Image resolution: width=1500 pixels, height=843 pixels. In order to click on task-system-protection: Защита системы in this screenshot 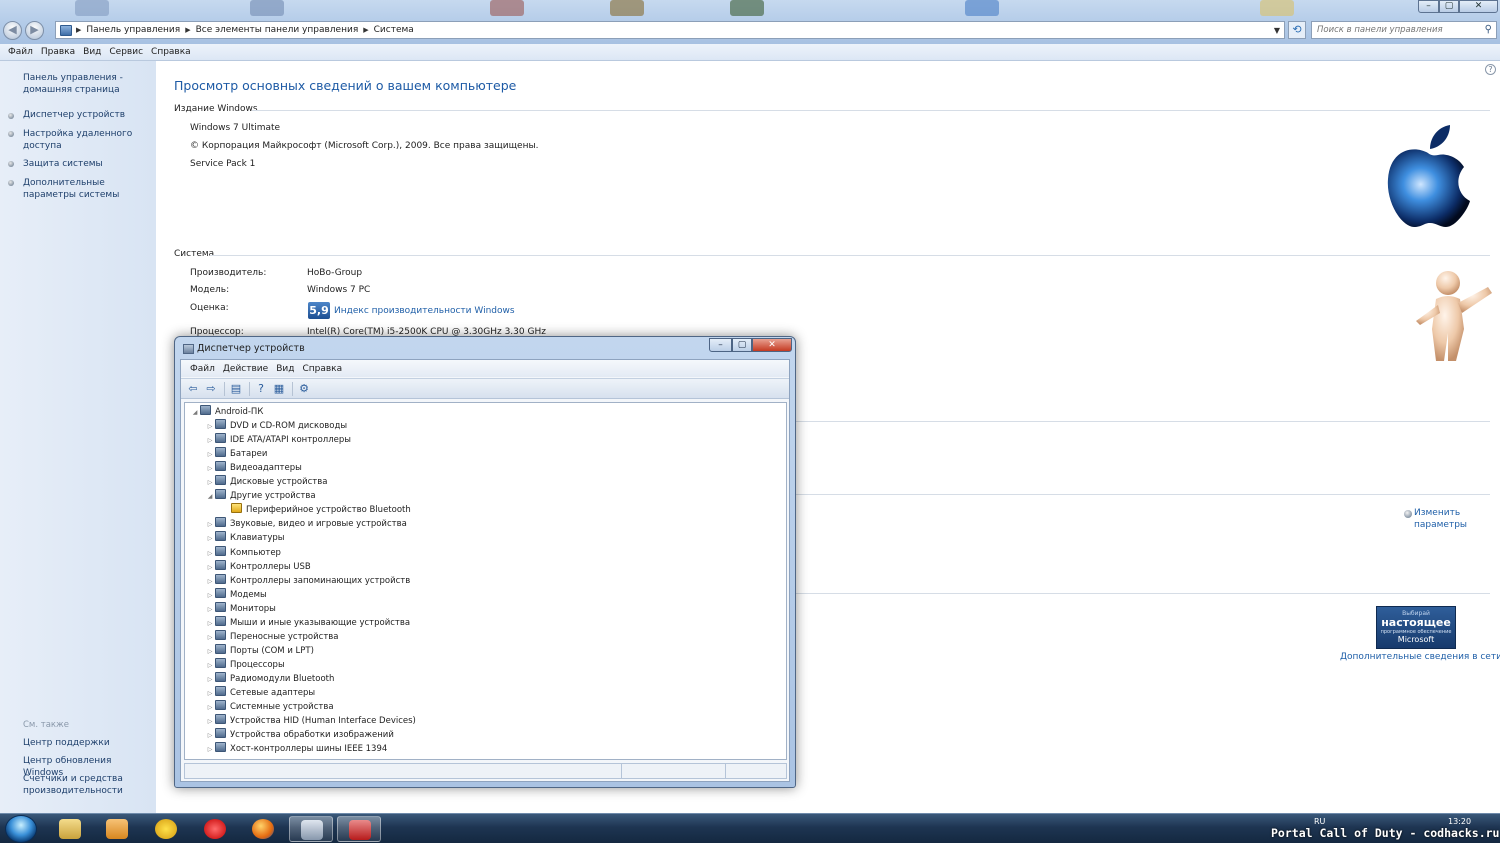, I will do `click(87, 164)`.